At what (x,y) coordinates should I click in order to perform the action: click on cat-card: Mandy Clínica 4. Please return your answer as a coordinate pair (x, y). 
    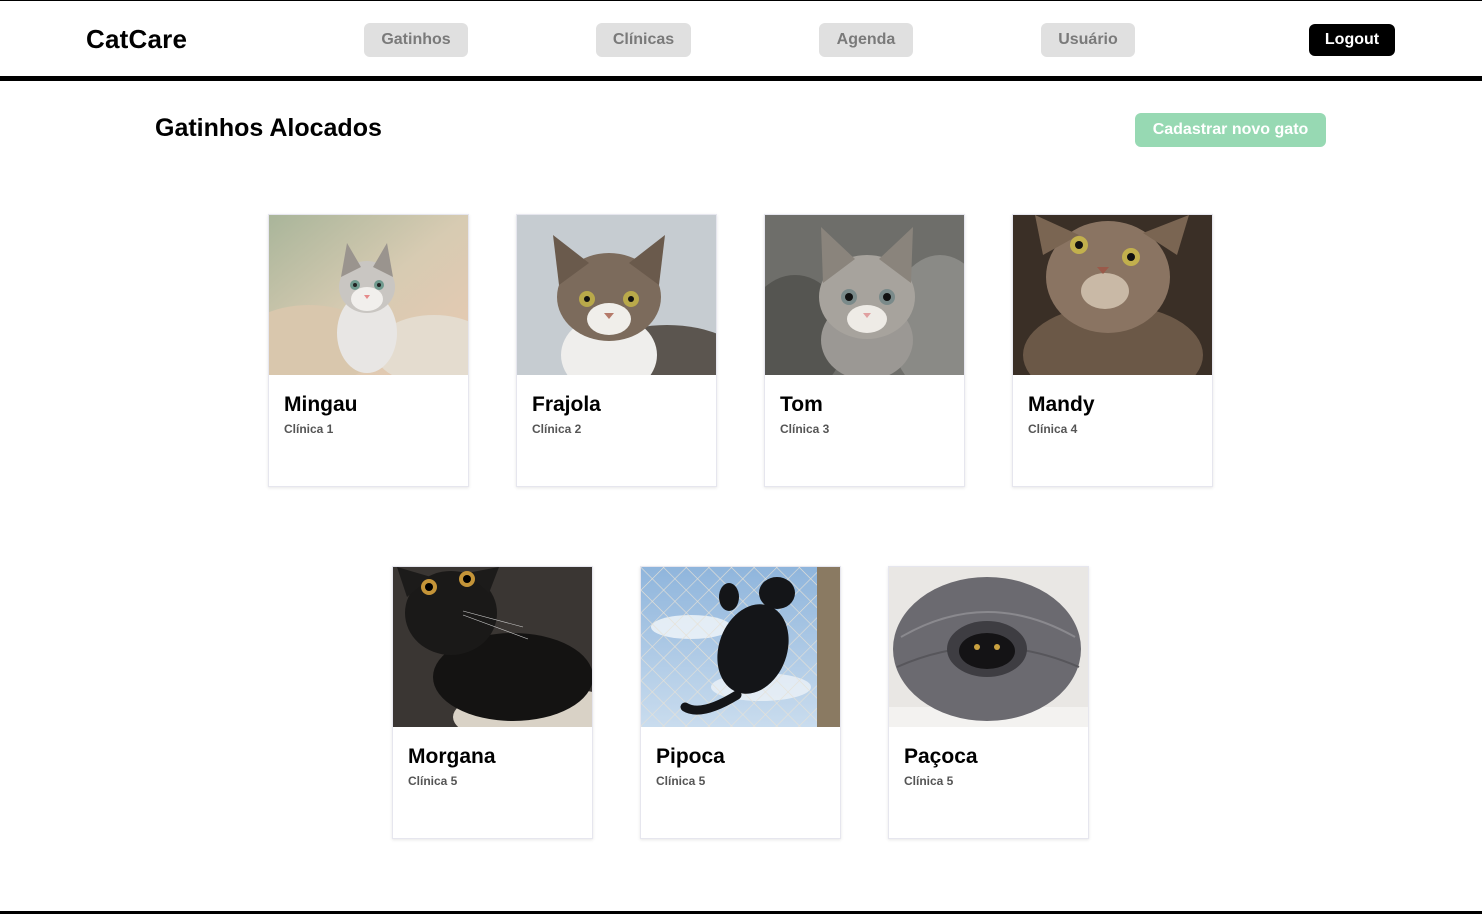
    Looking at the image, I should click on (1112, 350).